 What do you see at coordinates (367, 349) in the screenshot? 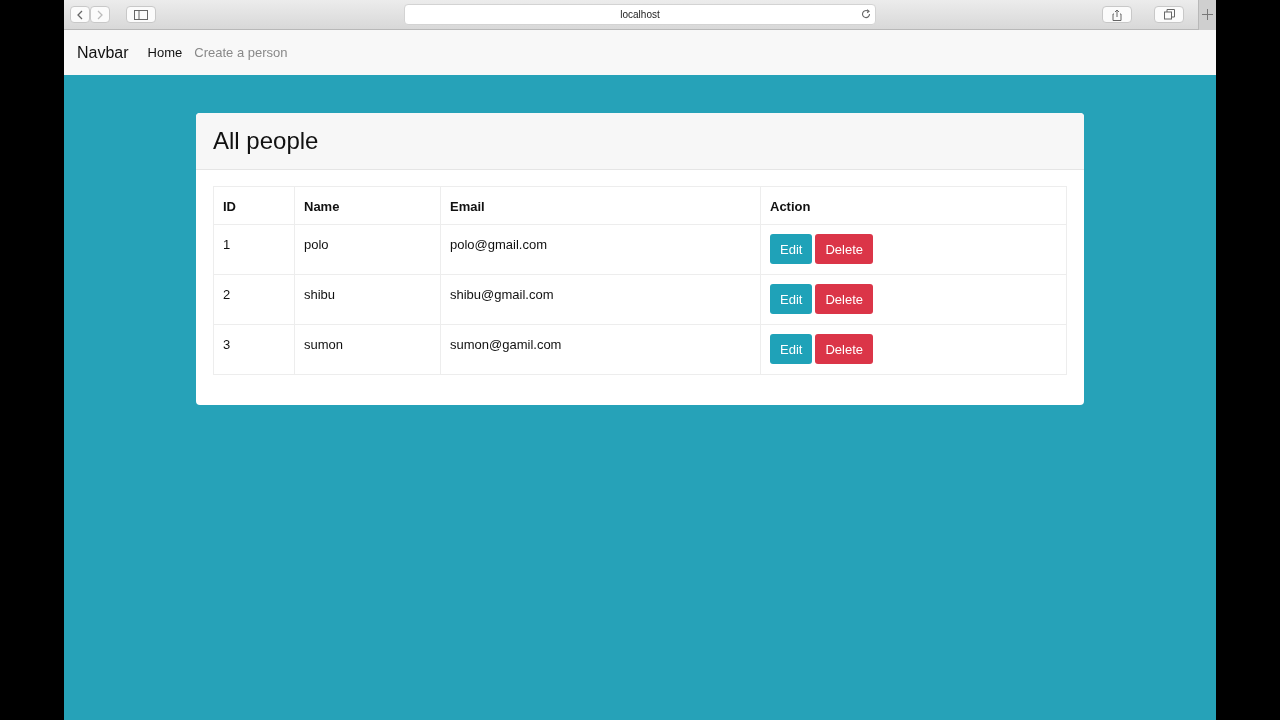
I see `table-cell: sumon` at bounding box center [367, 349].